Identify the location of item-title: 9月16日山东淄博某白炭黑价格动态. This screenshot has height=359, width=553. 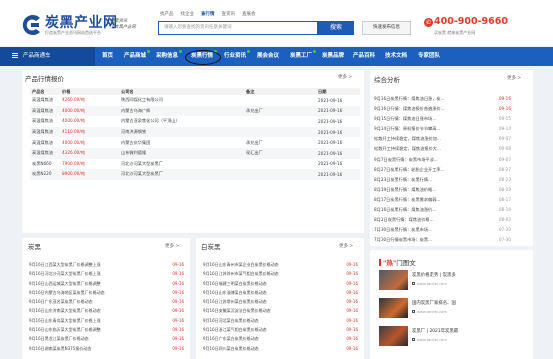
(267, 292).